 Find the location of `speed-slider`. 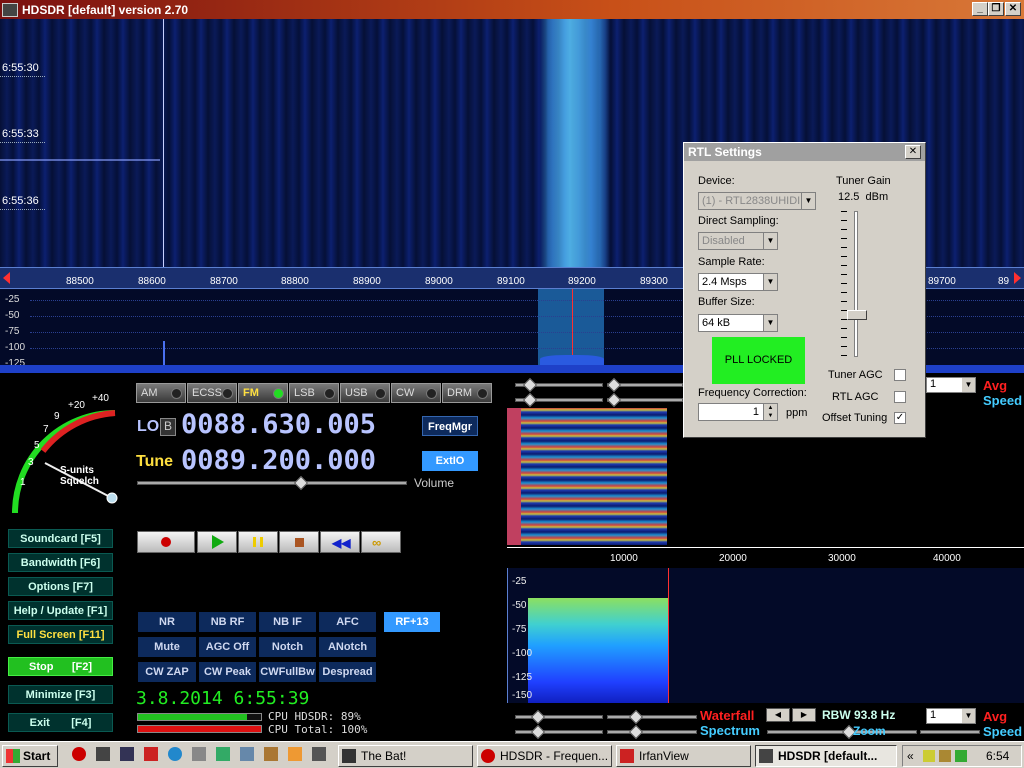

speed-slider is located at coordinates (950, 732).